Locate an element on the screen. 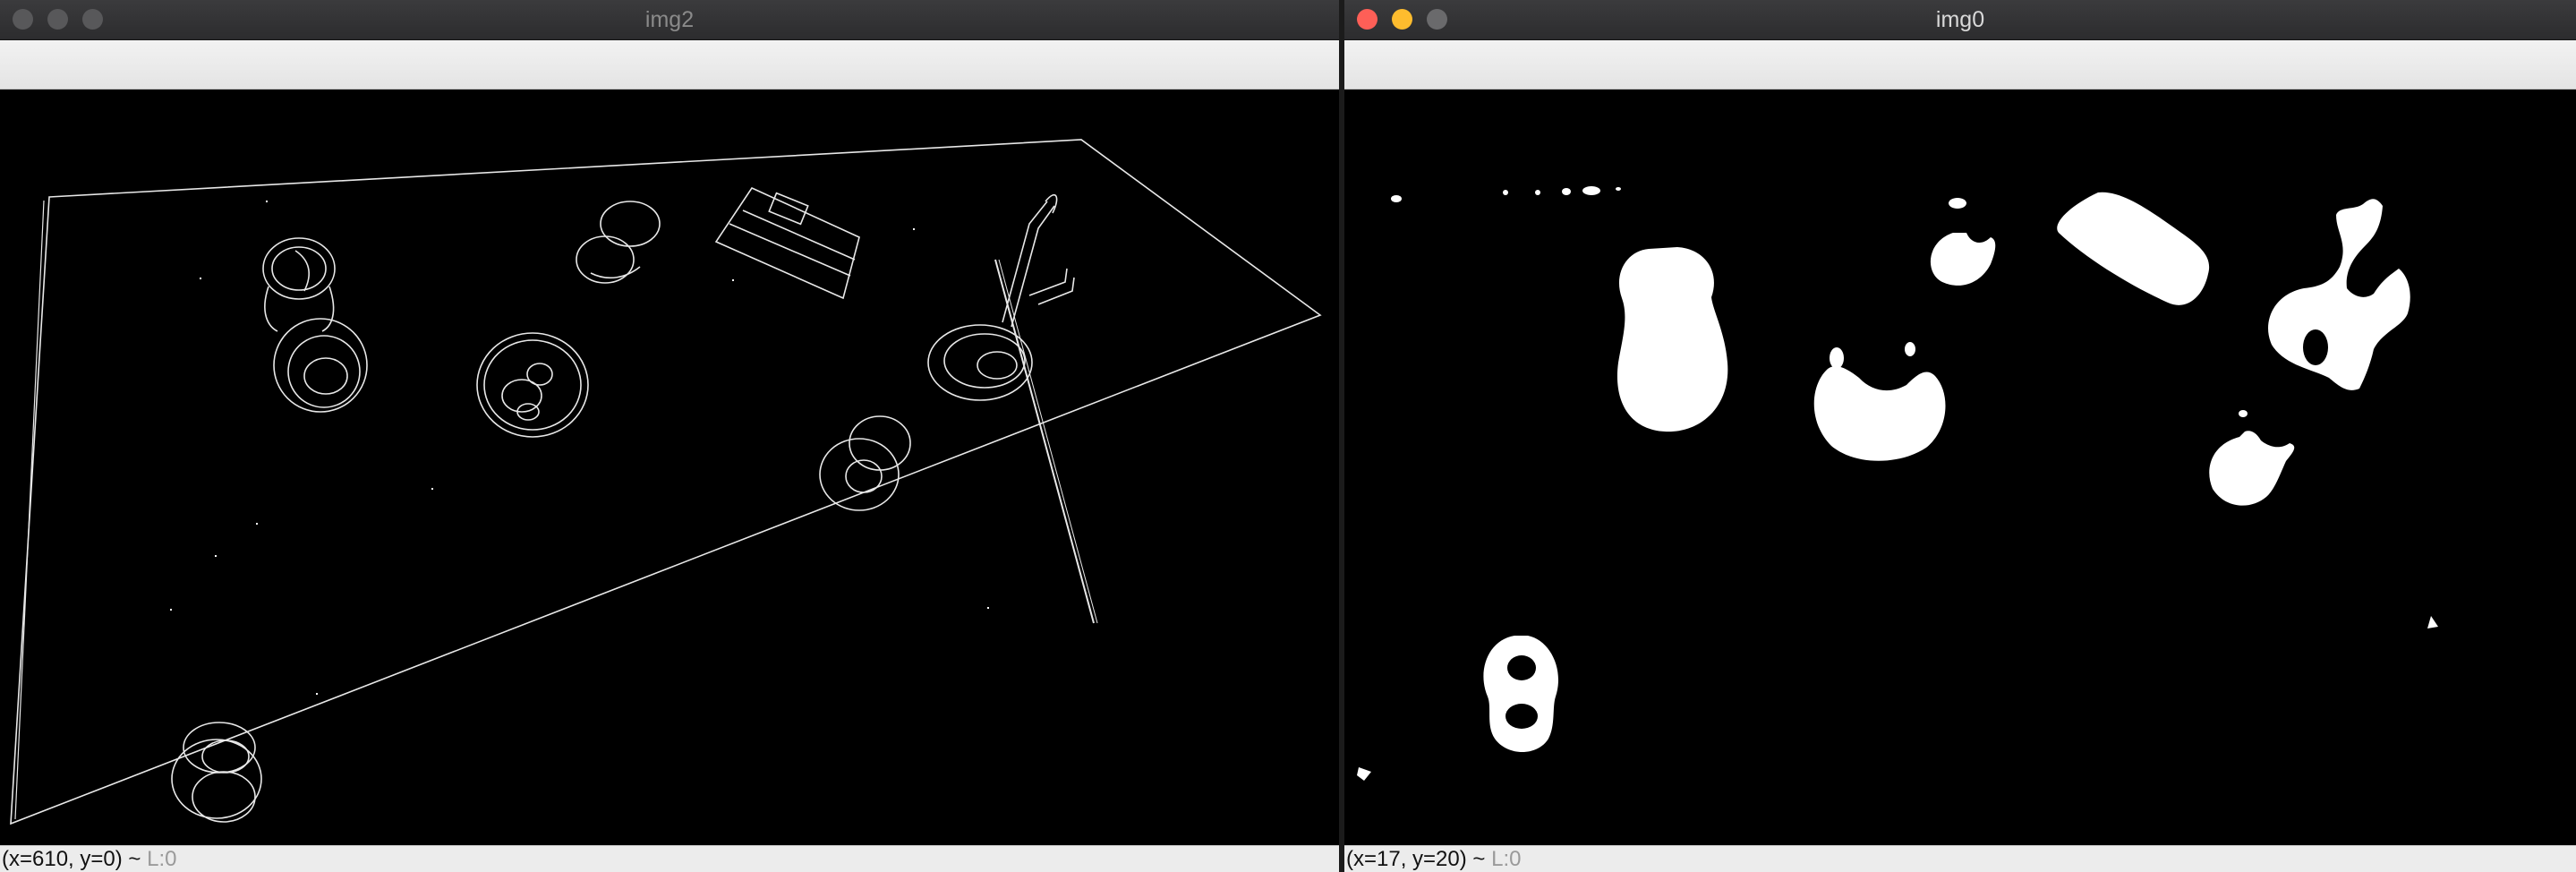 The width and height of the screenshot is (2576, 872). status-bar: (x=610, y=0) ~ L:0 is located at coordinates (669, 858).